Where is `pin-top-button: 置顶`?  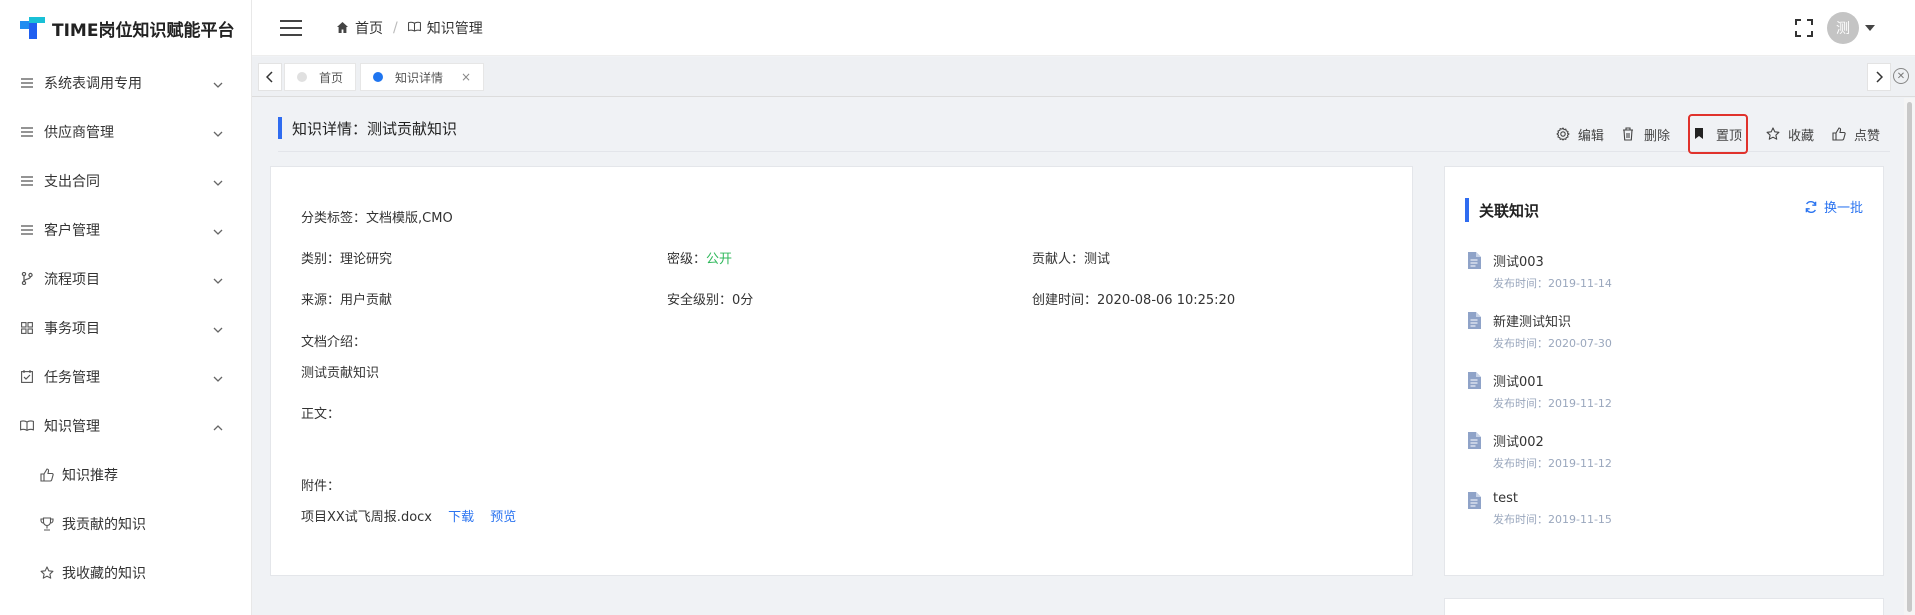
pin-top-button: 置顶 is located at coordinates (1717, 134).